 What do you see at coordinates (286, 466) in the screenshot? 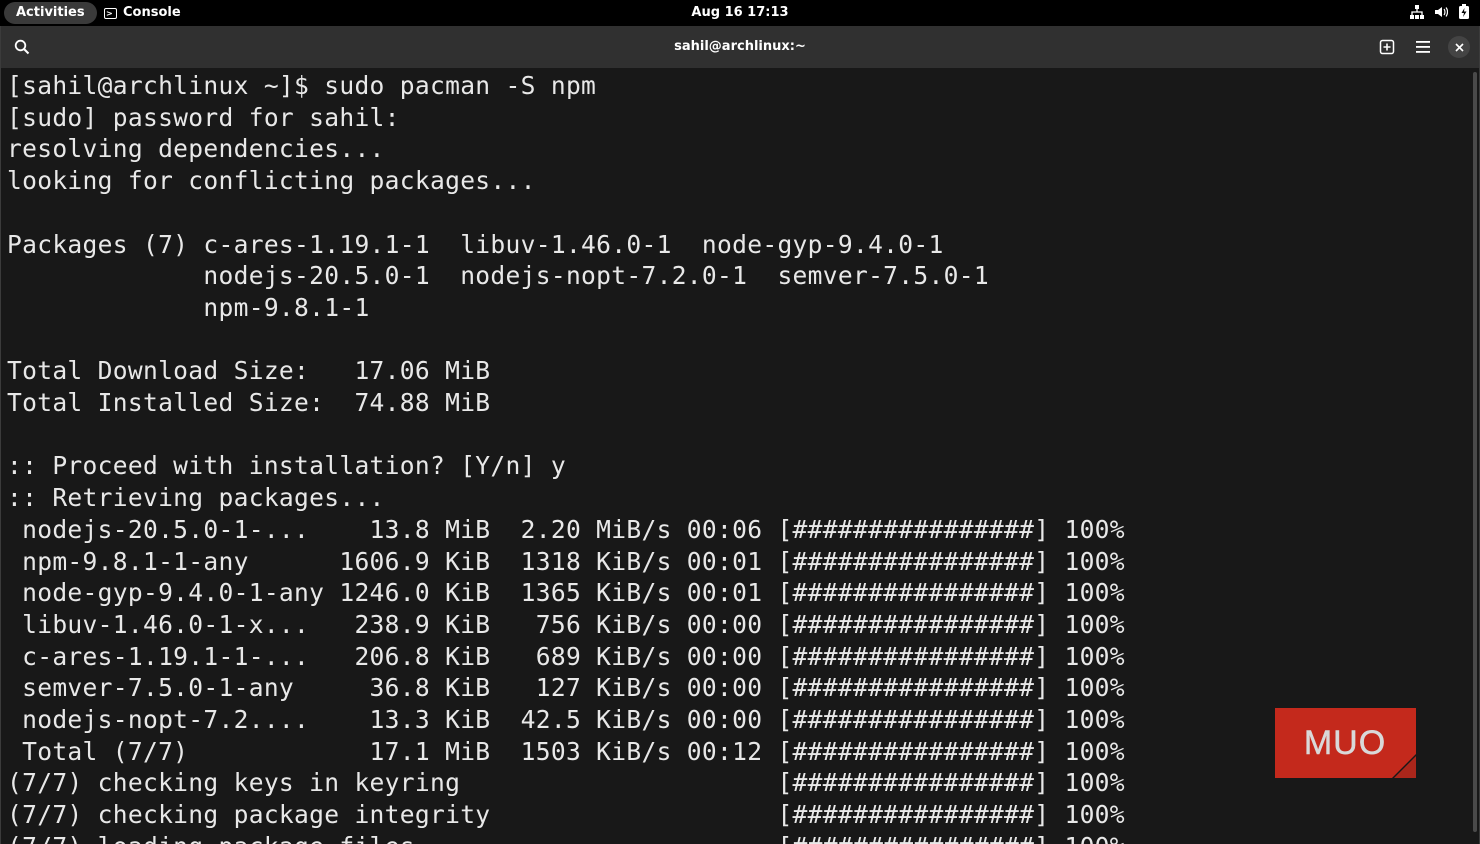
I see `terminal-line: :: Proceed with installation? [Y/n] y` at bounding box center [286, 466].